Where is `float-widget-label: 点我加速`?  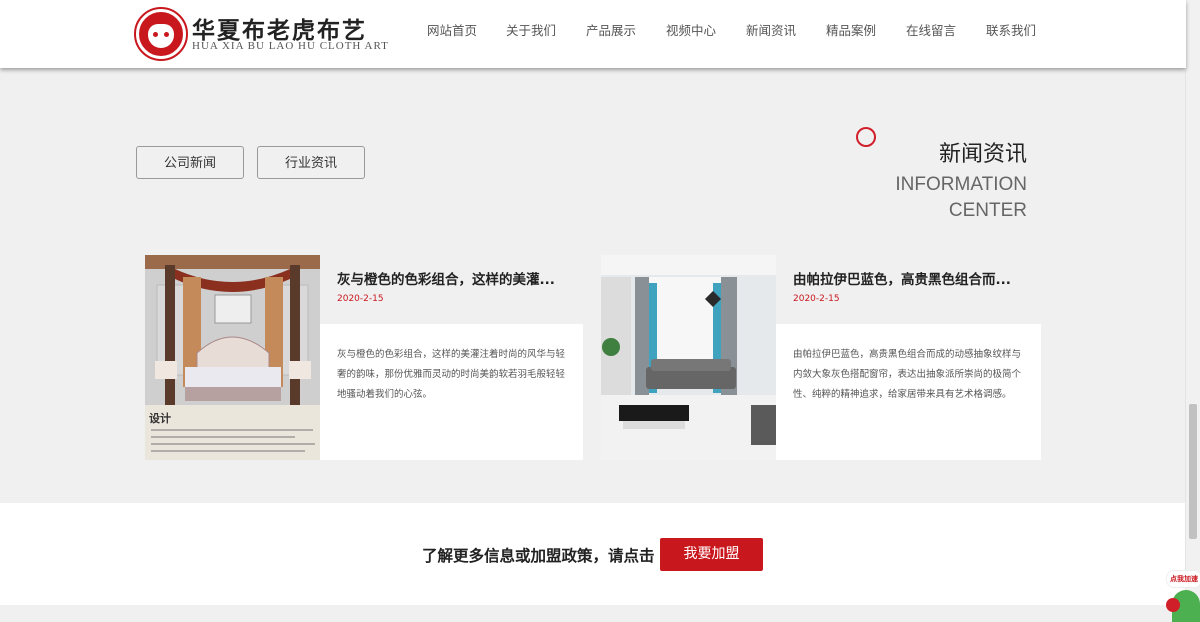
float-widget-label: 点我加速 is located at coordinates (1183, 579).